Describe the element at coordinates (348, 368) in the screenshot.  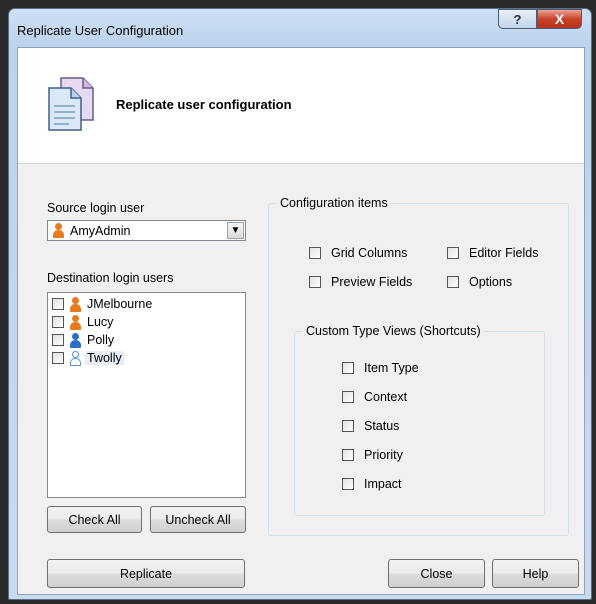
I see `item-type-checkbox` at that location.